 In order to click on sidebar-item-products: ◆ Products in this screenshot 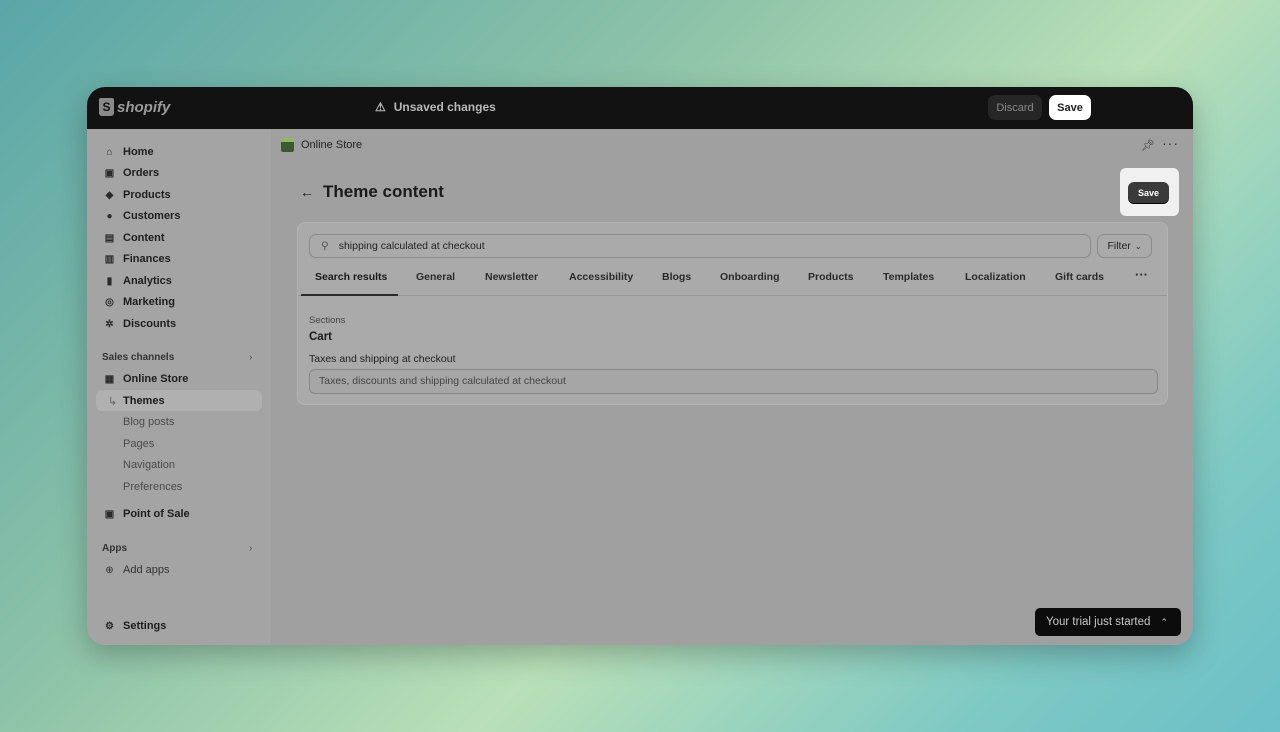, I will do `click(137, 195)`.